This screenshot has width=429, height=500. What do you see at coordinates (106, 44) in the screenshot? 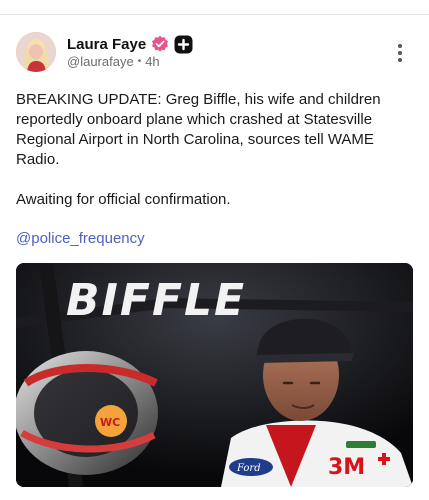
I see `author-name: Laura Faye` at bounding box center [106, 44].